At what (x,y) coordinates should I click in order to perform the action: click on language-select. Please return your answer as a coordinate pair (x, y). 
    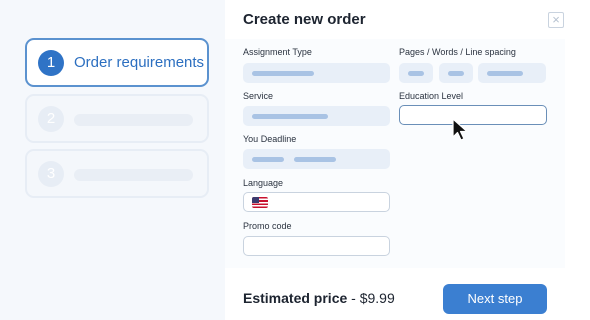
    Looking at the image, I should click on (316, 202).